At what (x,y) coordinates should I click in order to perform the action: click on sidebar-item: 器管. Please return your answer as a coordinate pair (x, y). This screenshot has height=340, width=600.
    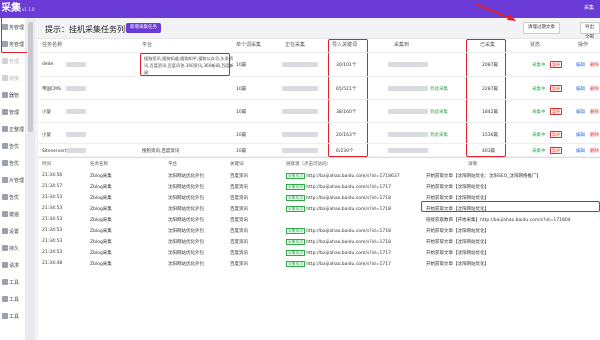
    Looking at the image, I should click on (13, 95).